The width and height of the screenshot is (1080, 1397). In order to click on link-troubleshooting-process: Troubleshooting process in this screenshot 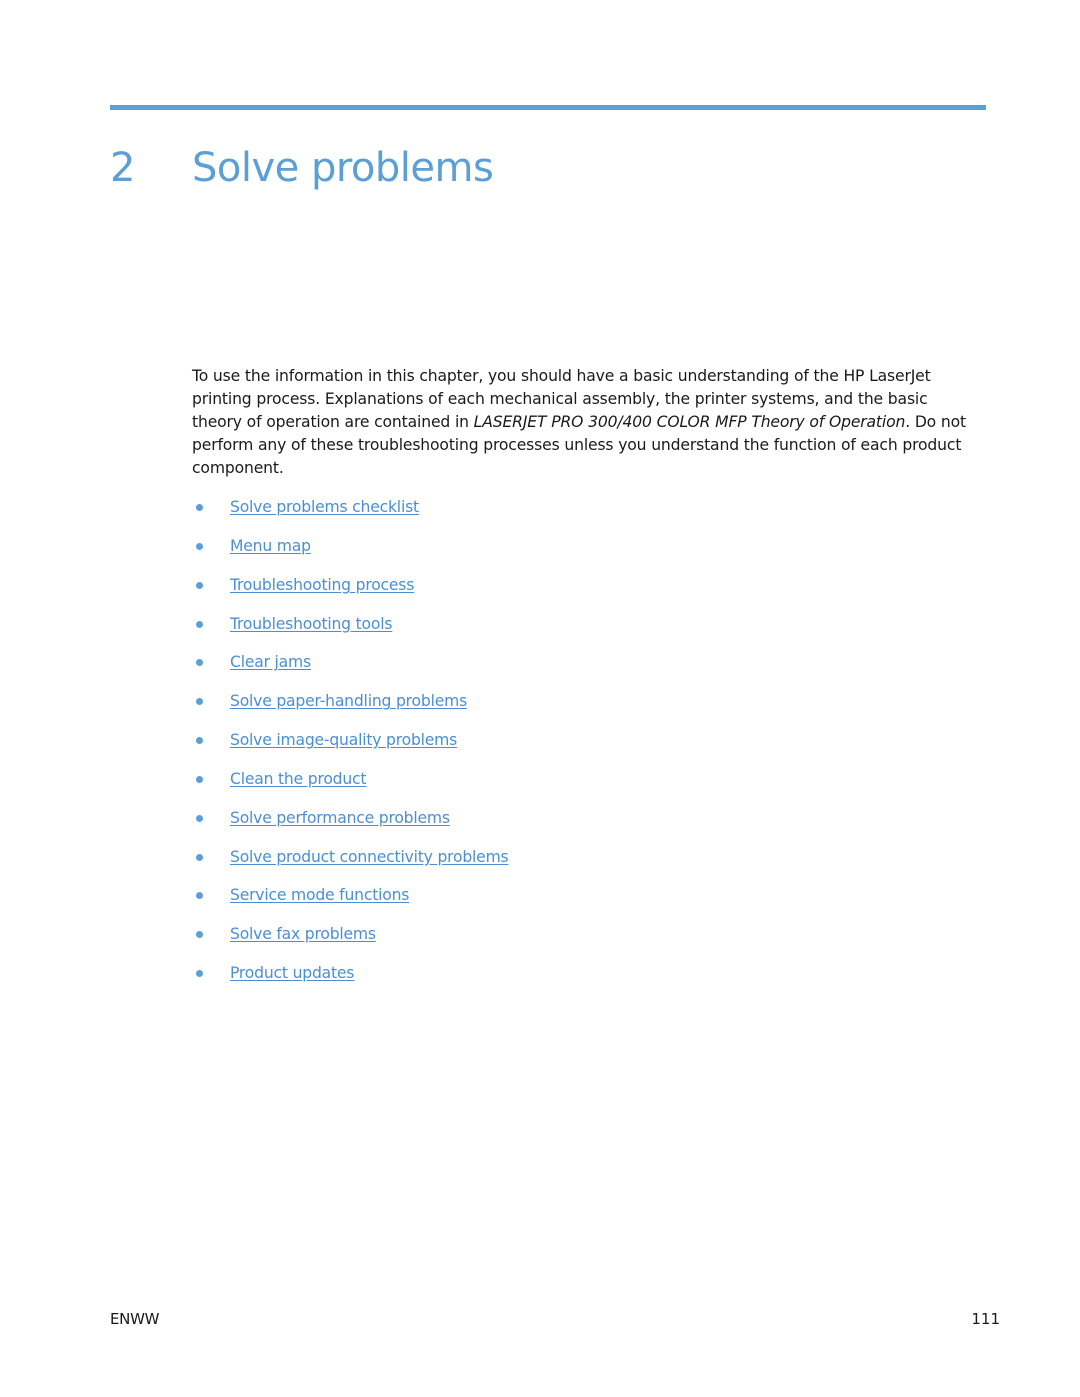, I will do `click(322, 585)`.